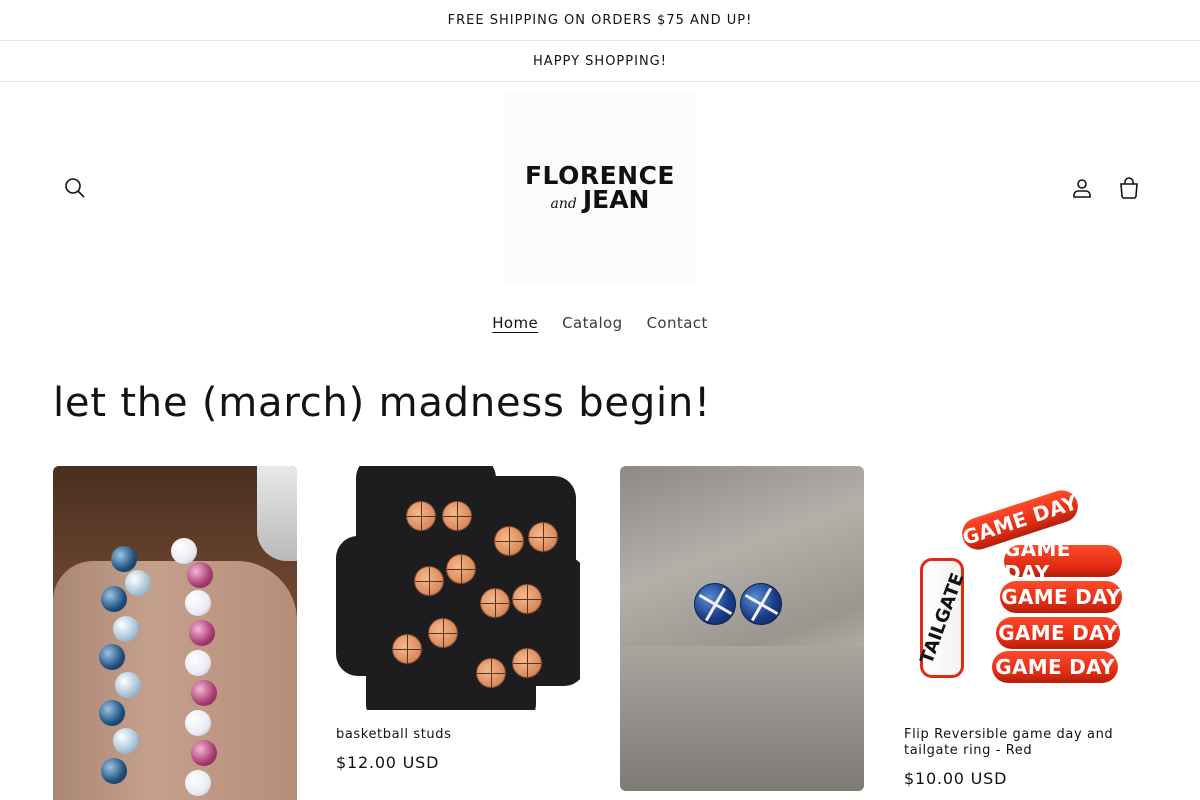 This screenshot has width=1200, height=800. I want to click on ring-side-label: TAILGATE, so click(942, 618).